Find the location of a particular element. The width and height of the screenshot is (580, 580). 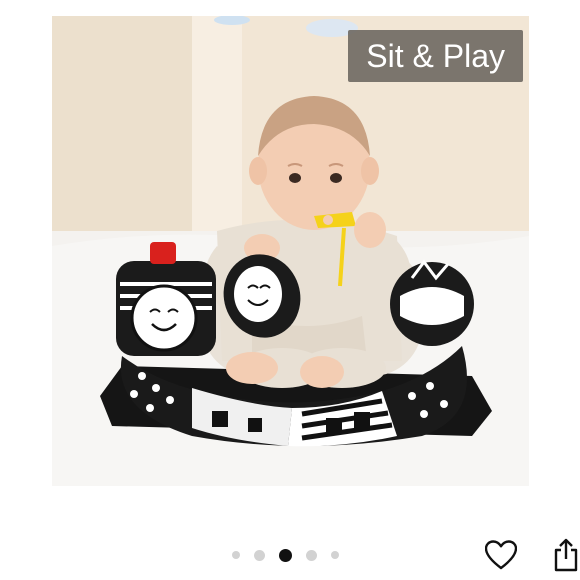

heart-outline-icon is located at coordinates (501, 555).